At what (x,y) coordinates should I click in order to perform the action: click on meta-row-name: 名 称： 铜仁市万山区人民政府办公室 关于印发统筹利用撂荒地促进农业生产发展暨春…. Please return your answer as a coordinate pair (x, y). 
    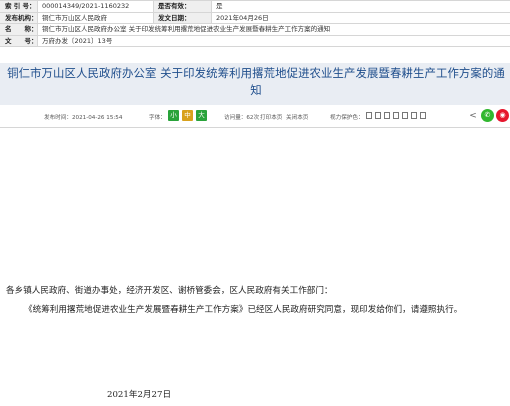
    Looking at the image, I should click on (255, 30).